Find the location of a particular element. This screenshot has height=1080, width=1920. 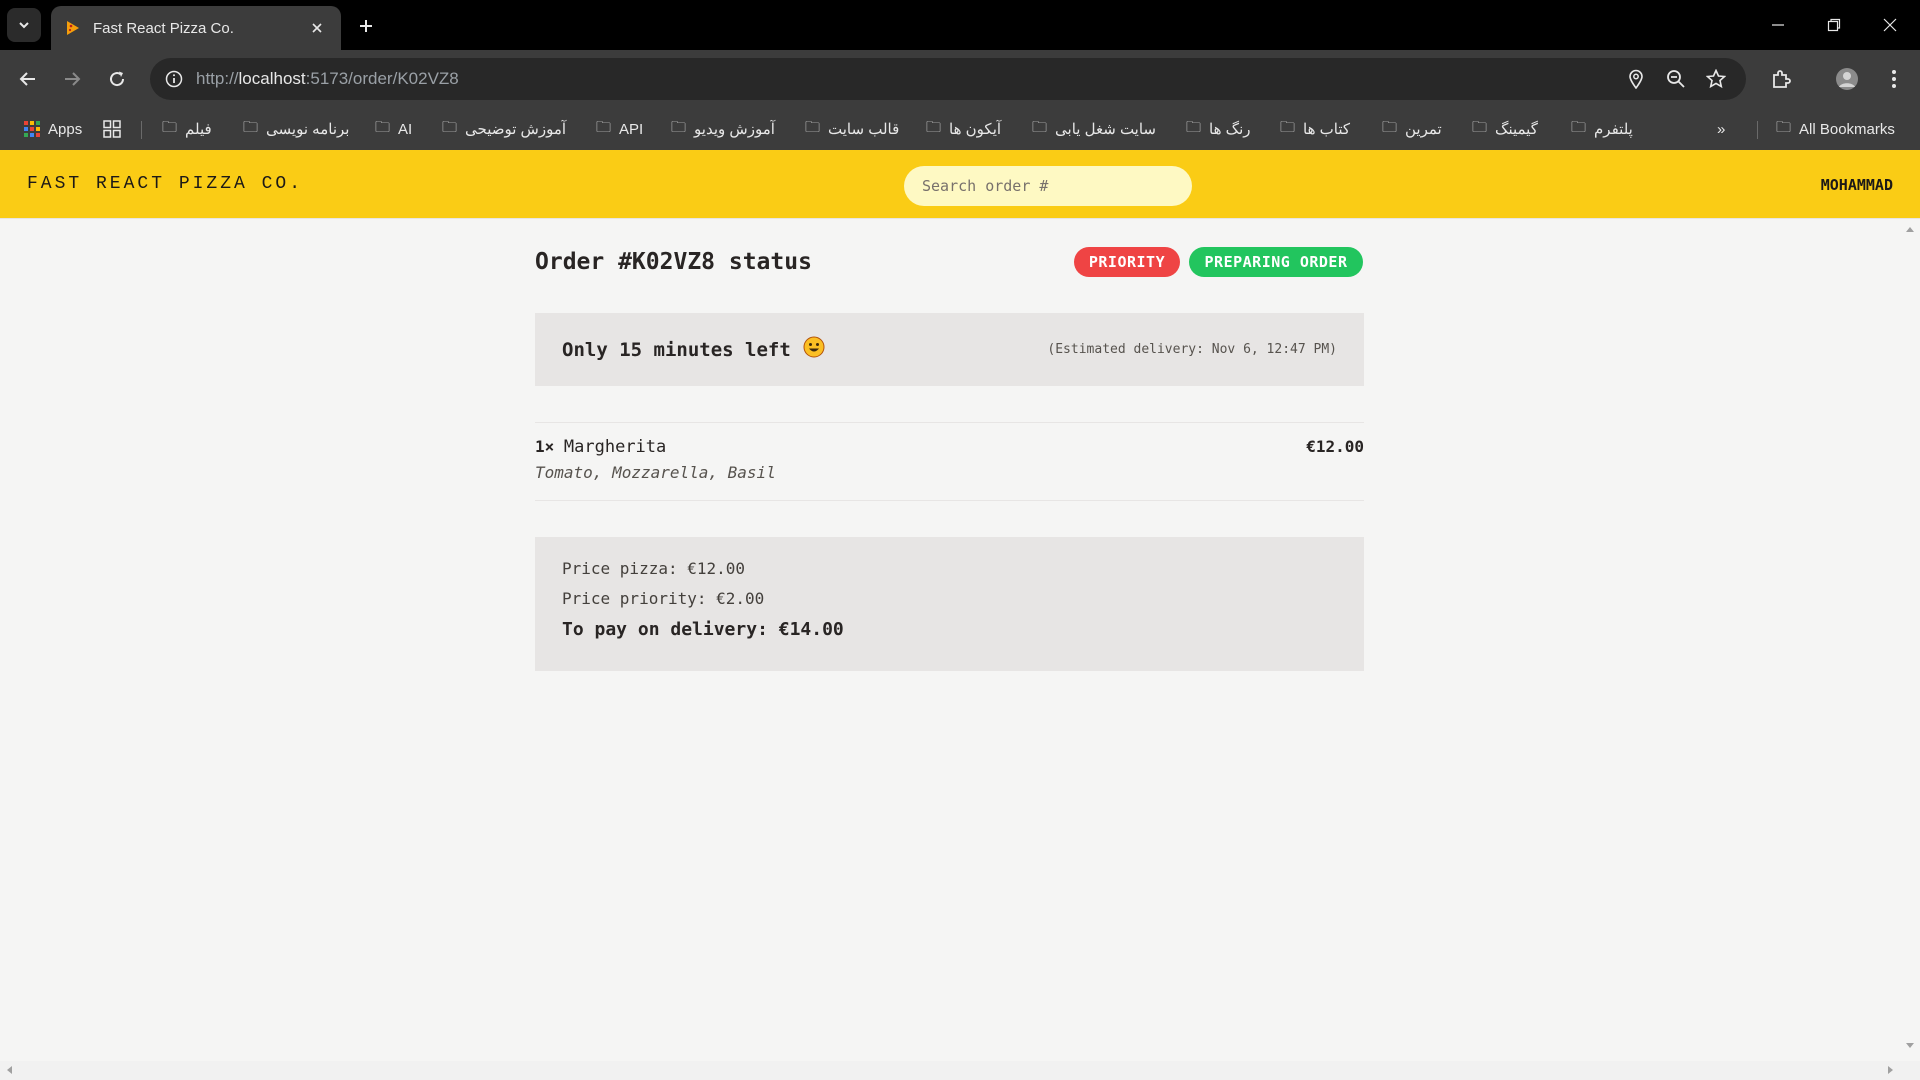

forward-button is located at coordinates (72, 79).